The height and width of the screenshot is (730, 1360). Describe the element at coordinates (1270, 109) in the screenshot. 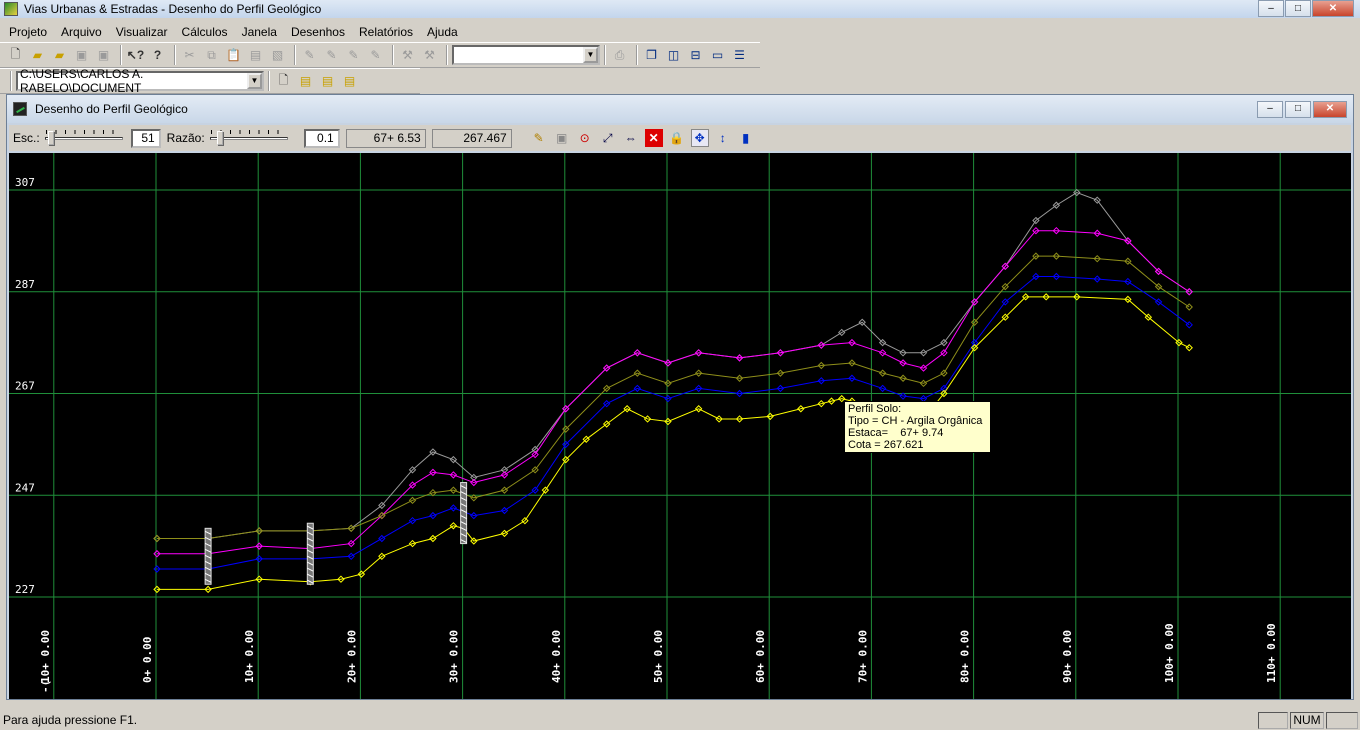

I see `child-minimize-button: ‒` at that location.